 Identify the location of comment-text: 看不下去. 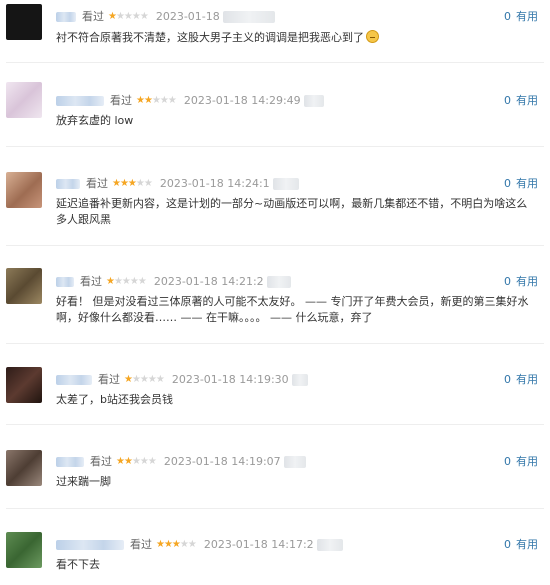
(78, 564).